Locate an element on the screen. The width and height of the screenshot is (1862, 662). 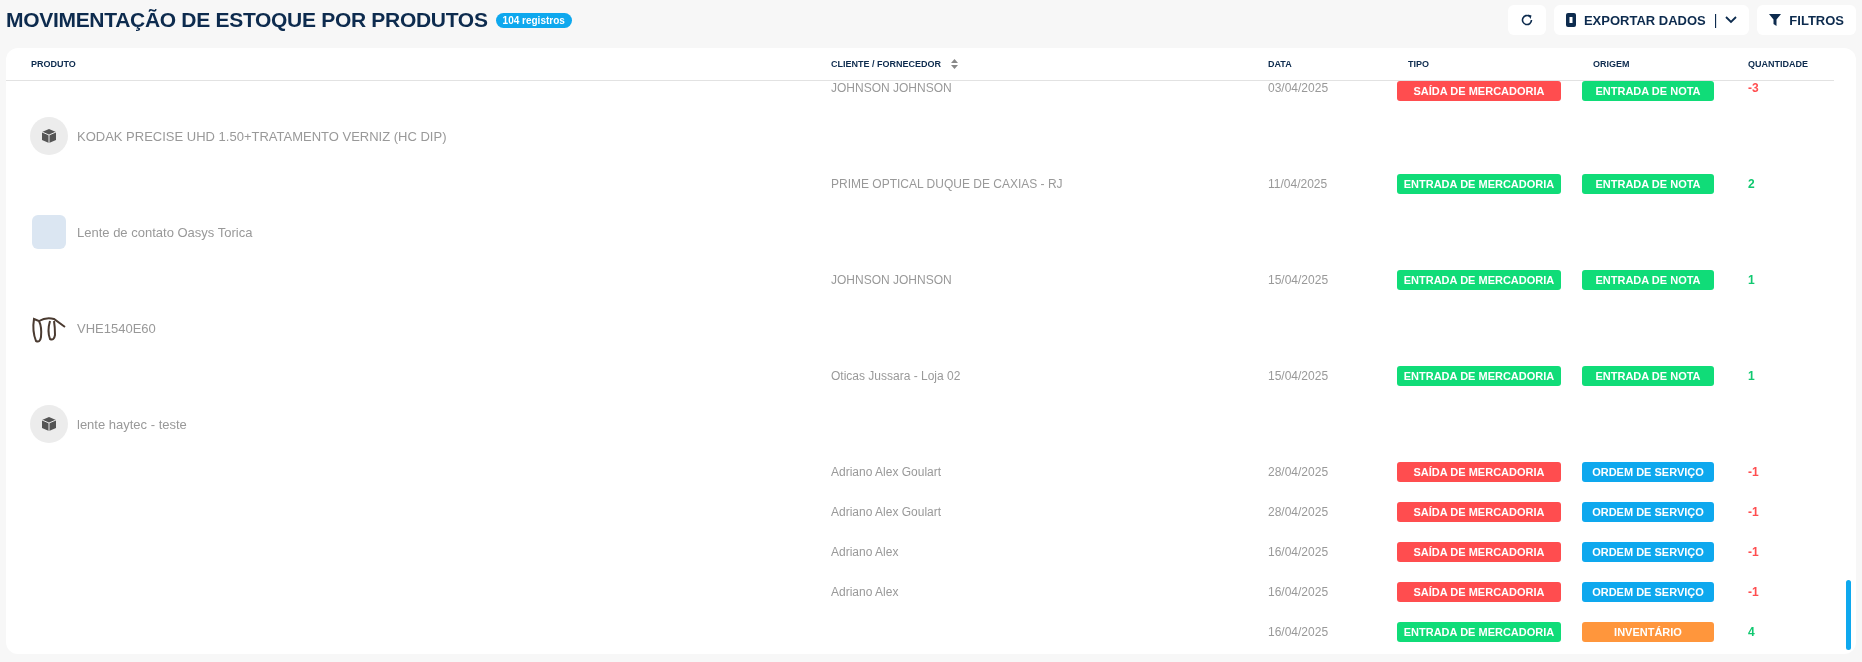
filter-button: FILTROS is located at coordinates (1806, 20).